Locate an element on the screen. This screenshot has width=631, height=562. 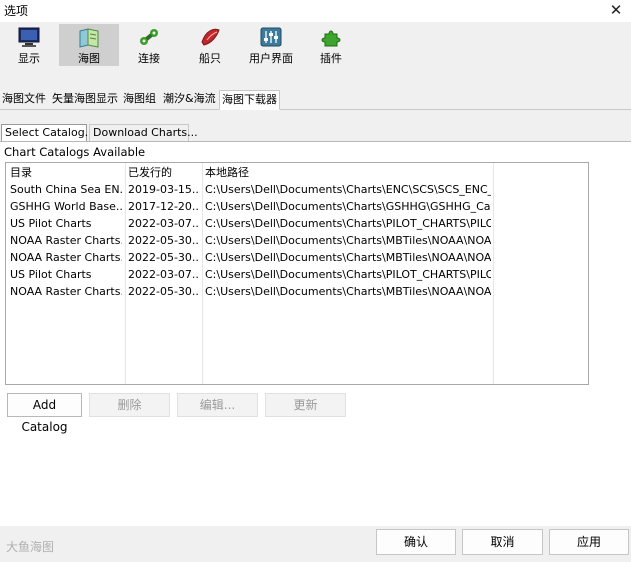
add-catalog-button: Add Catalog is located at coordinates (44, 413).